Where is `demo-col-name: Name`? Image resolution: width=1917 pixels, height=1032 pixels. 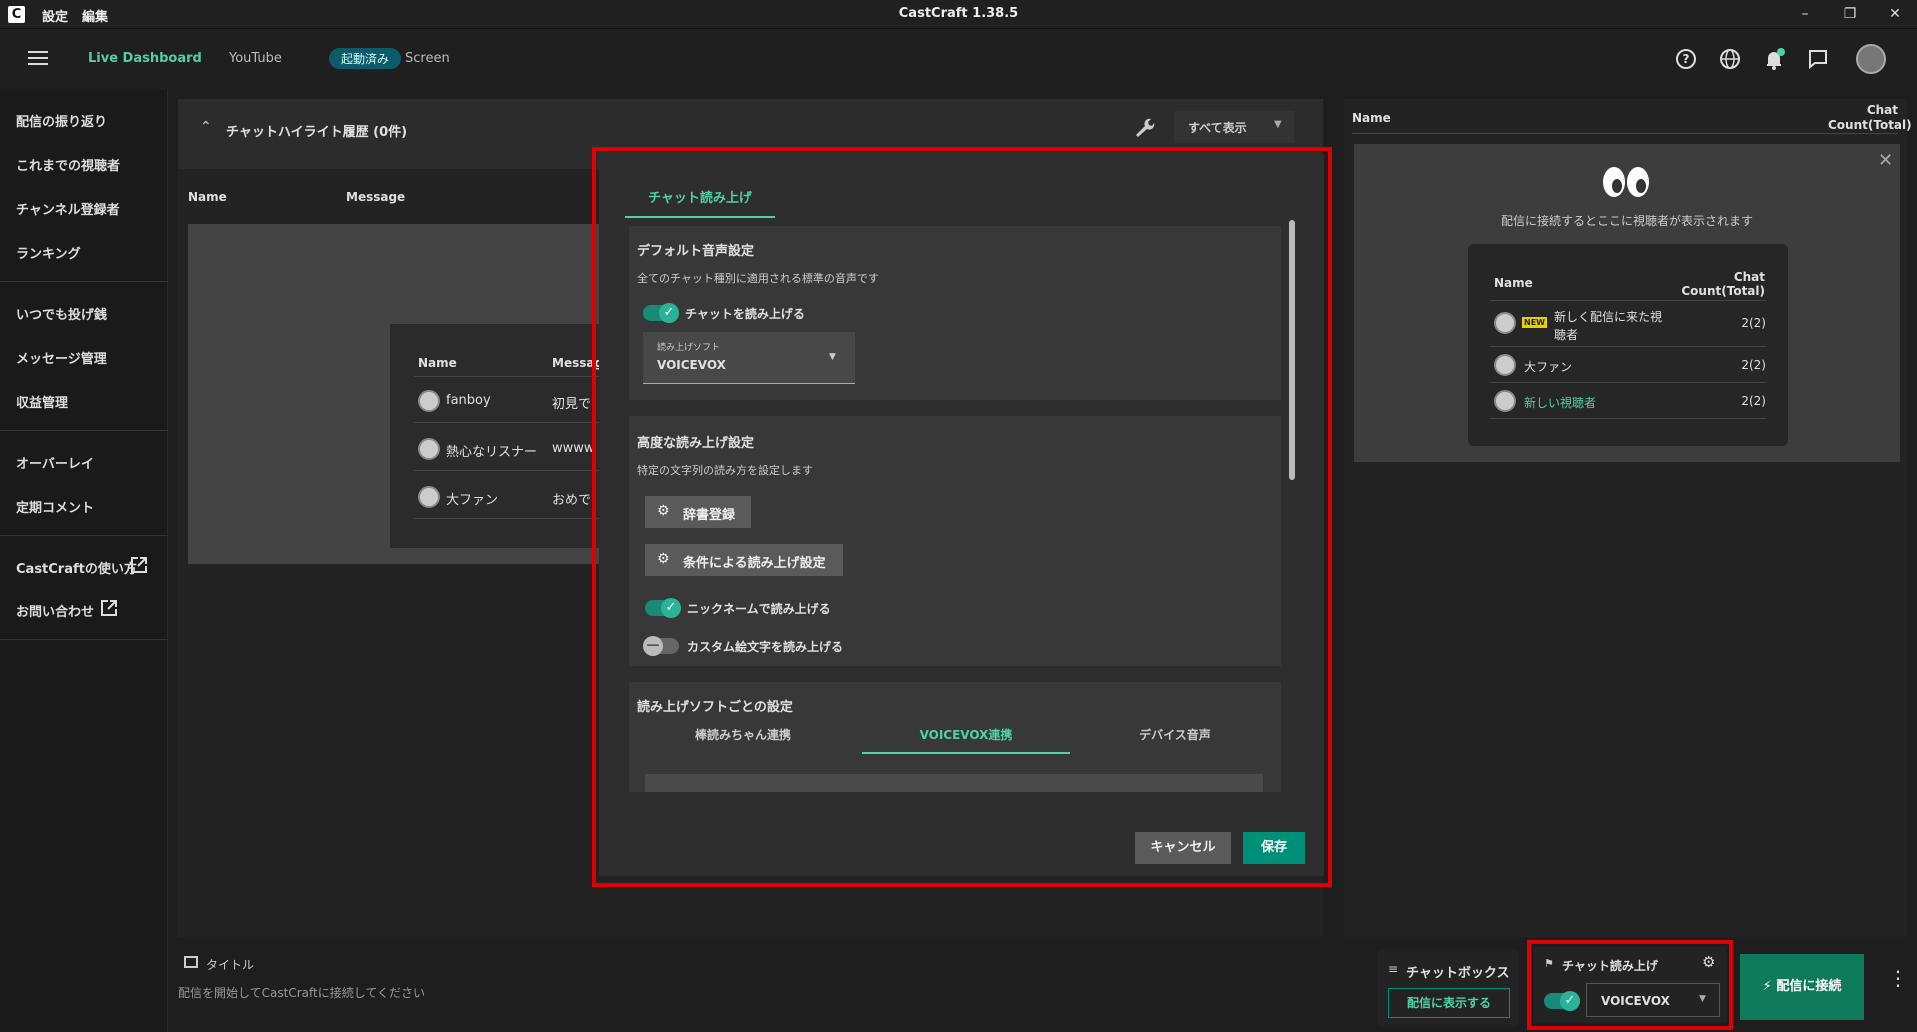 demo-col-name: Name is located at coordinates (437, 363).